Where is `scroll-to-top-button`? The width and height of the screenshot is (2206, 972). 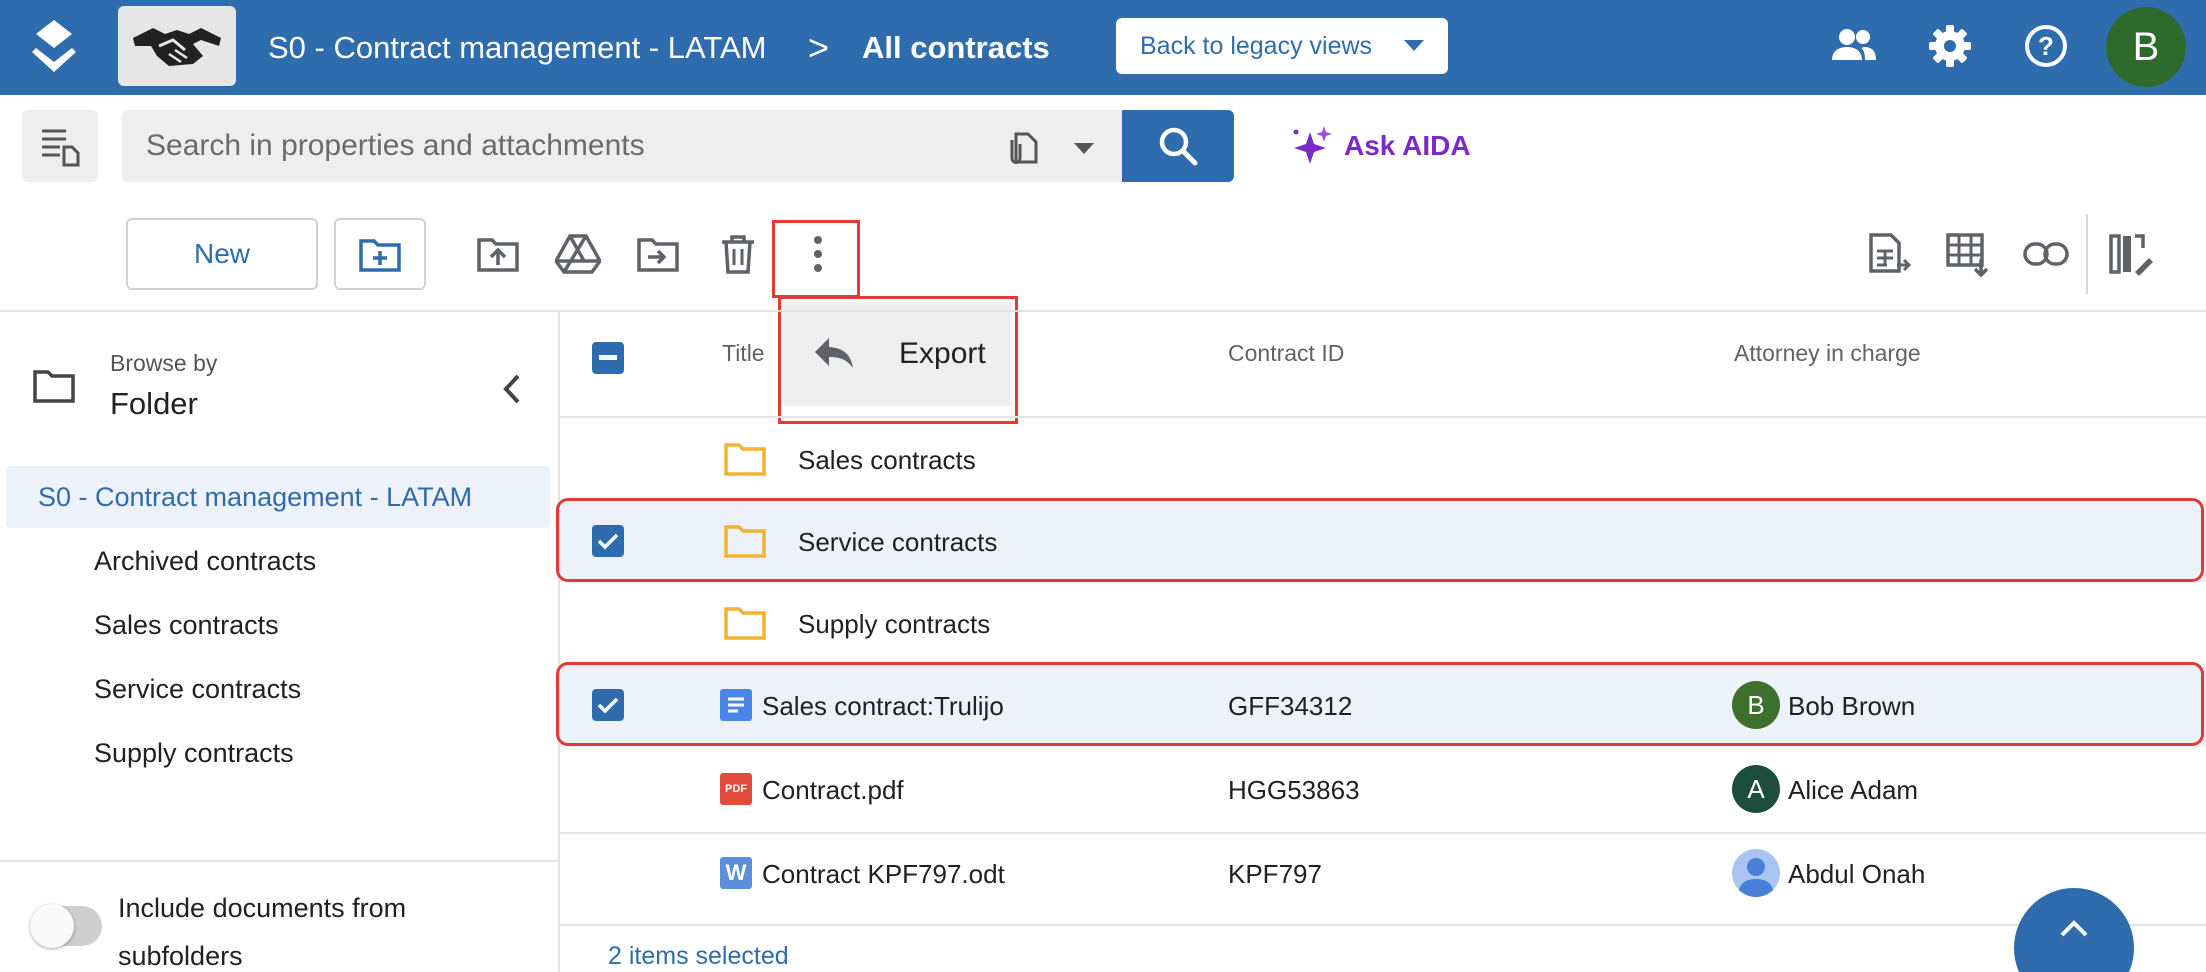 scroll-to-top-button is located at coordinates (2074, 930).